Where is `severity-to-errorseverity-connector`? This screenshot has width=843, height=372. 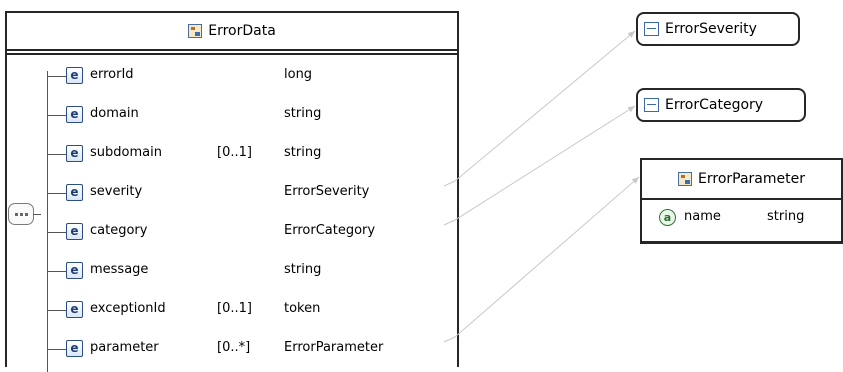
severity-to-errorseverity-connector is located at coordinates (539, 108).